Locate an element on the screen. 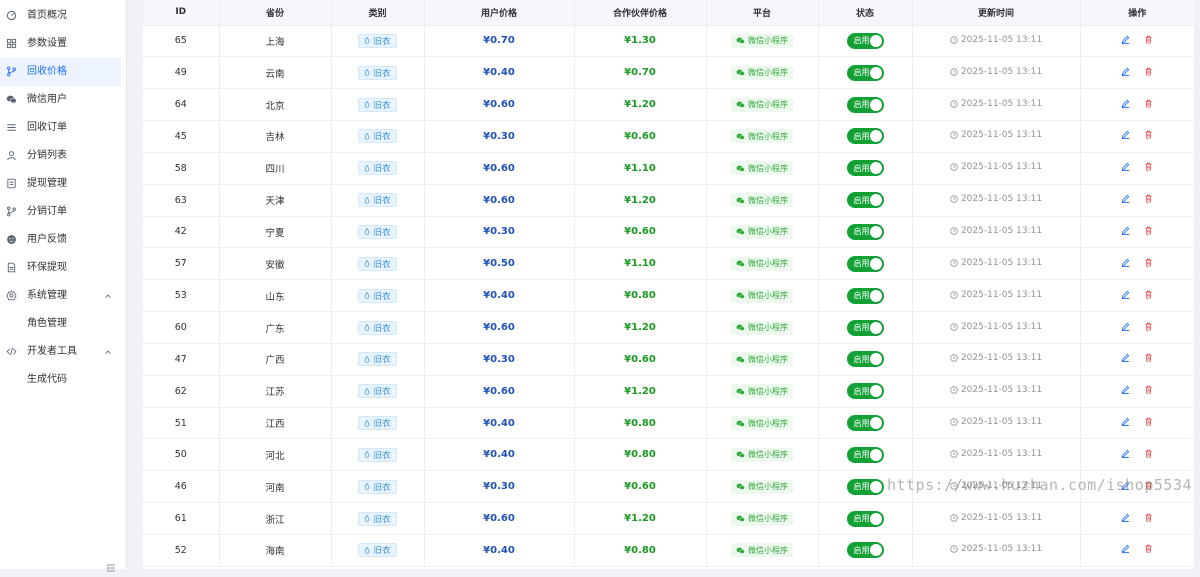 This screenshot has width=1200, height=577. col-header-updated: 更新时间 is located at coordinates (996, 13).